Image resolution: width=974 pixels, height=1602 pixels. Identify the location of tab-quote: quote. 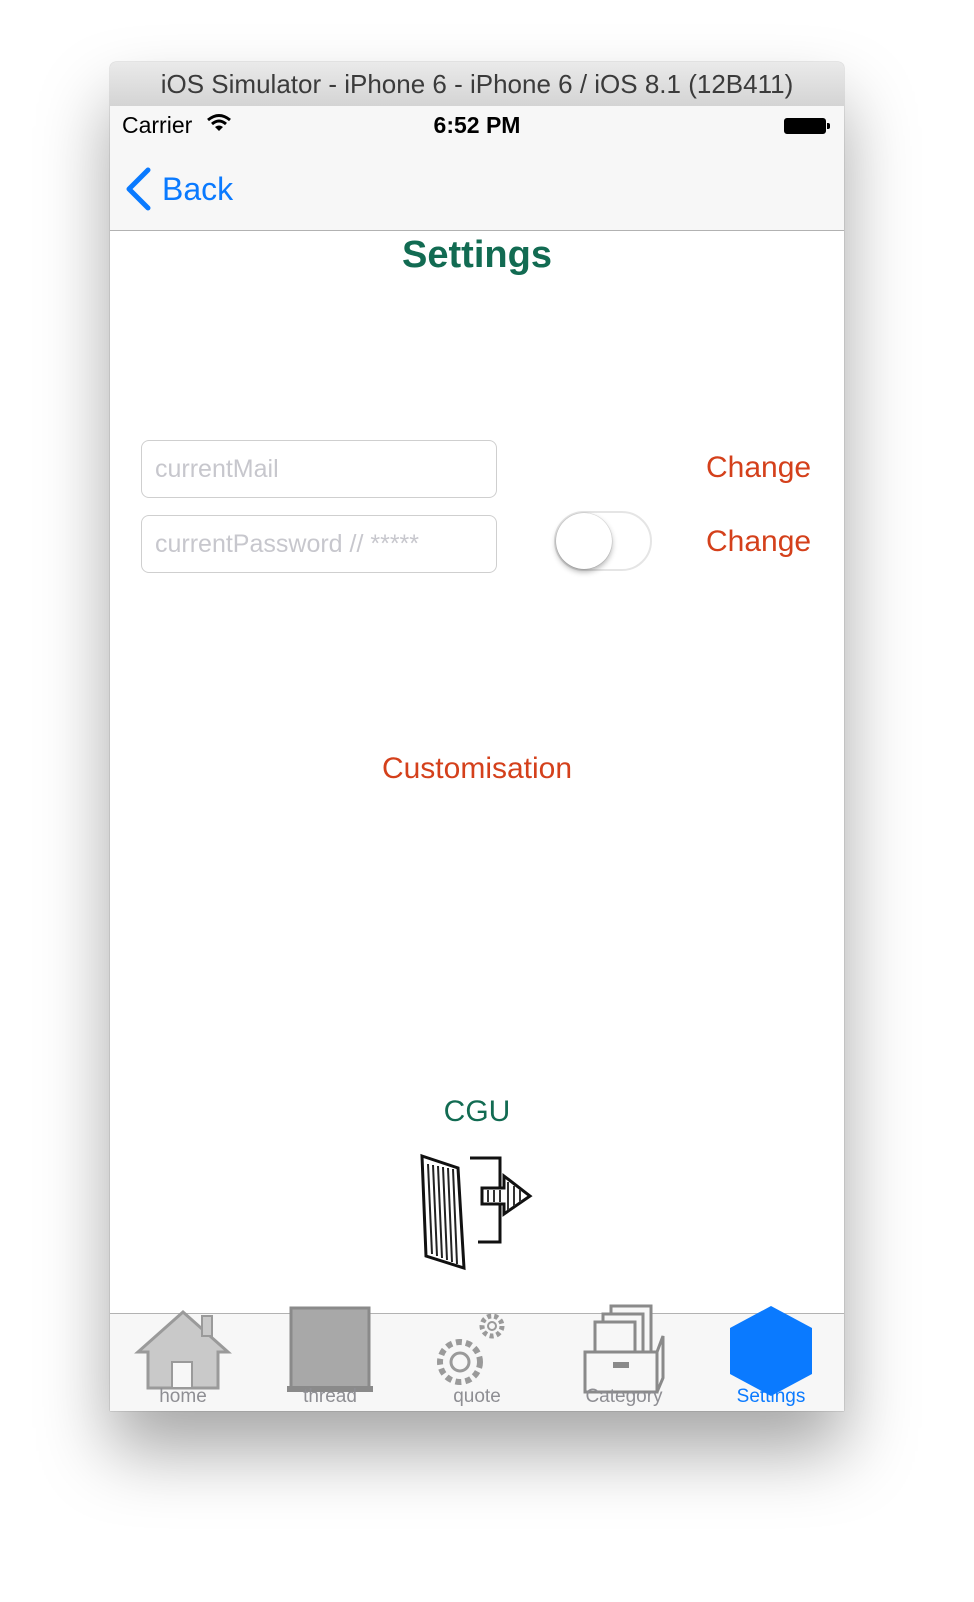
(477, 1362).